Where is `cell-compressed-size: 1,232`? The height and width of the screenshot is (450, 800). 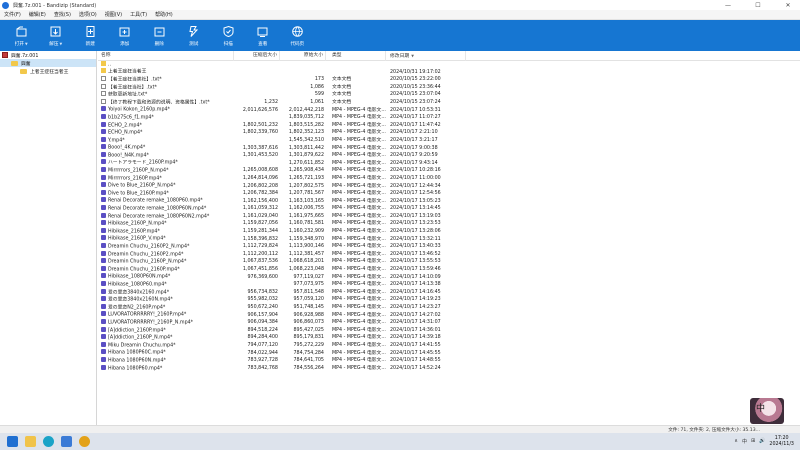 cell-compressed-size: 1,232 is located at coordinates (271, 102).